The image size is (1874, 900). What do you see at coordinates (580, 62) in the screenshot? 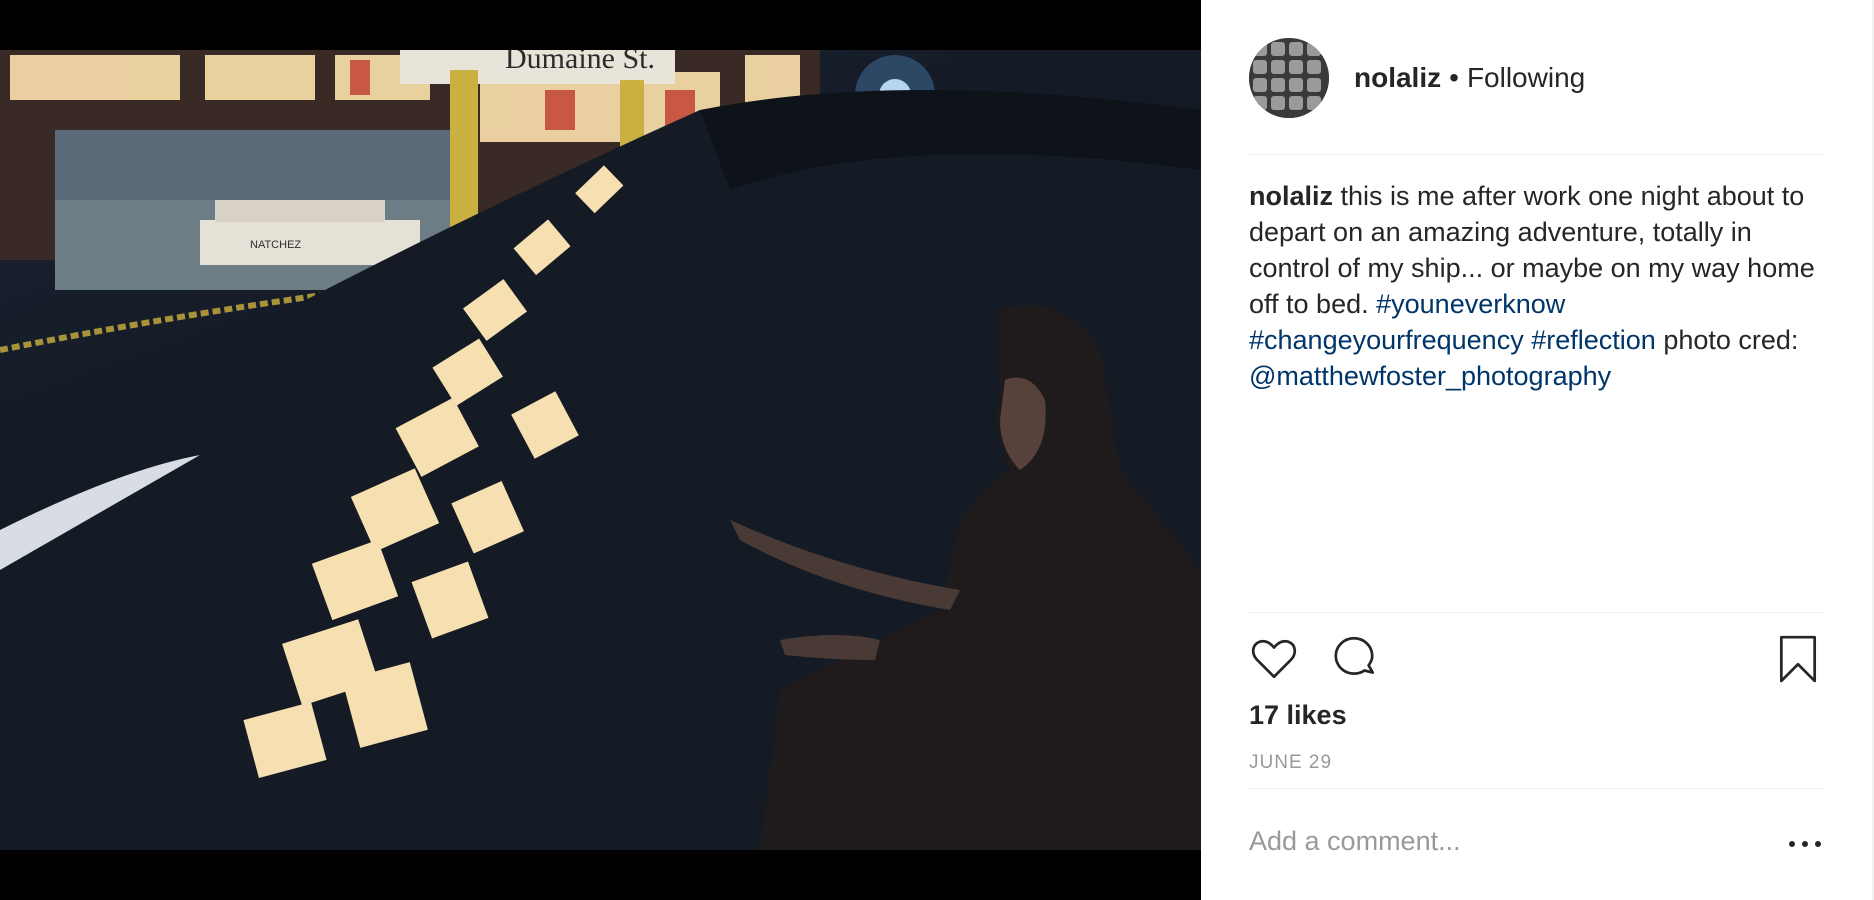
I see `street-sign-text: Dumaine St.` at bounding box center [580, 62].